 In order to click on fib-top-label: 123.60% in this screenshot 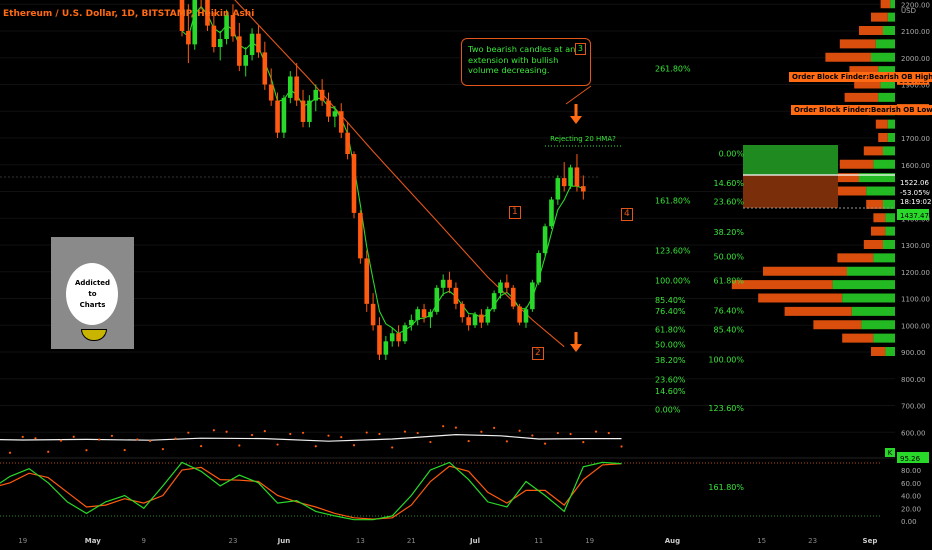, I will do `click(673, 250)`.